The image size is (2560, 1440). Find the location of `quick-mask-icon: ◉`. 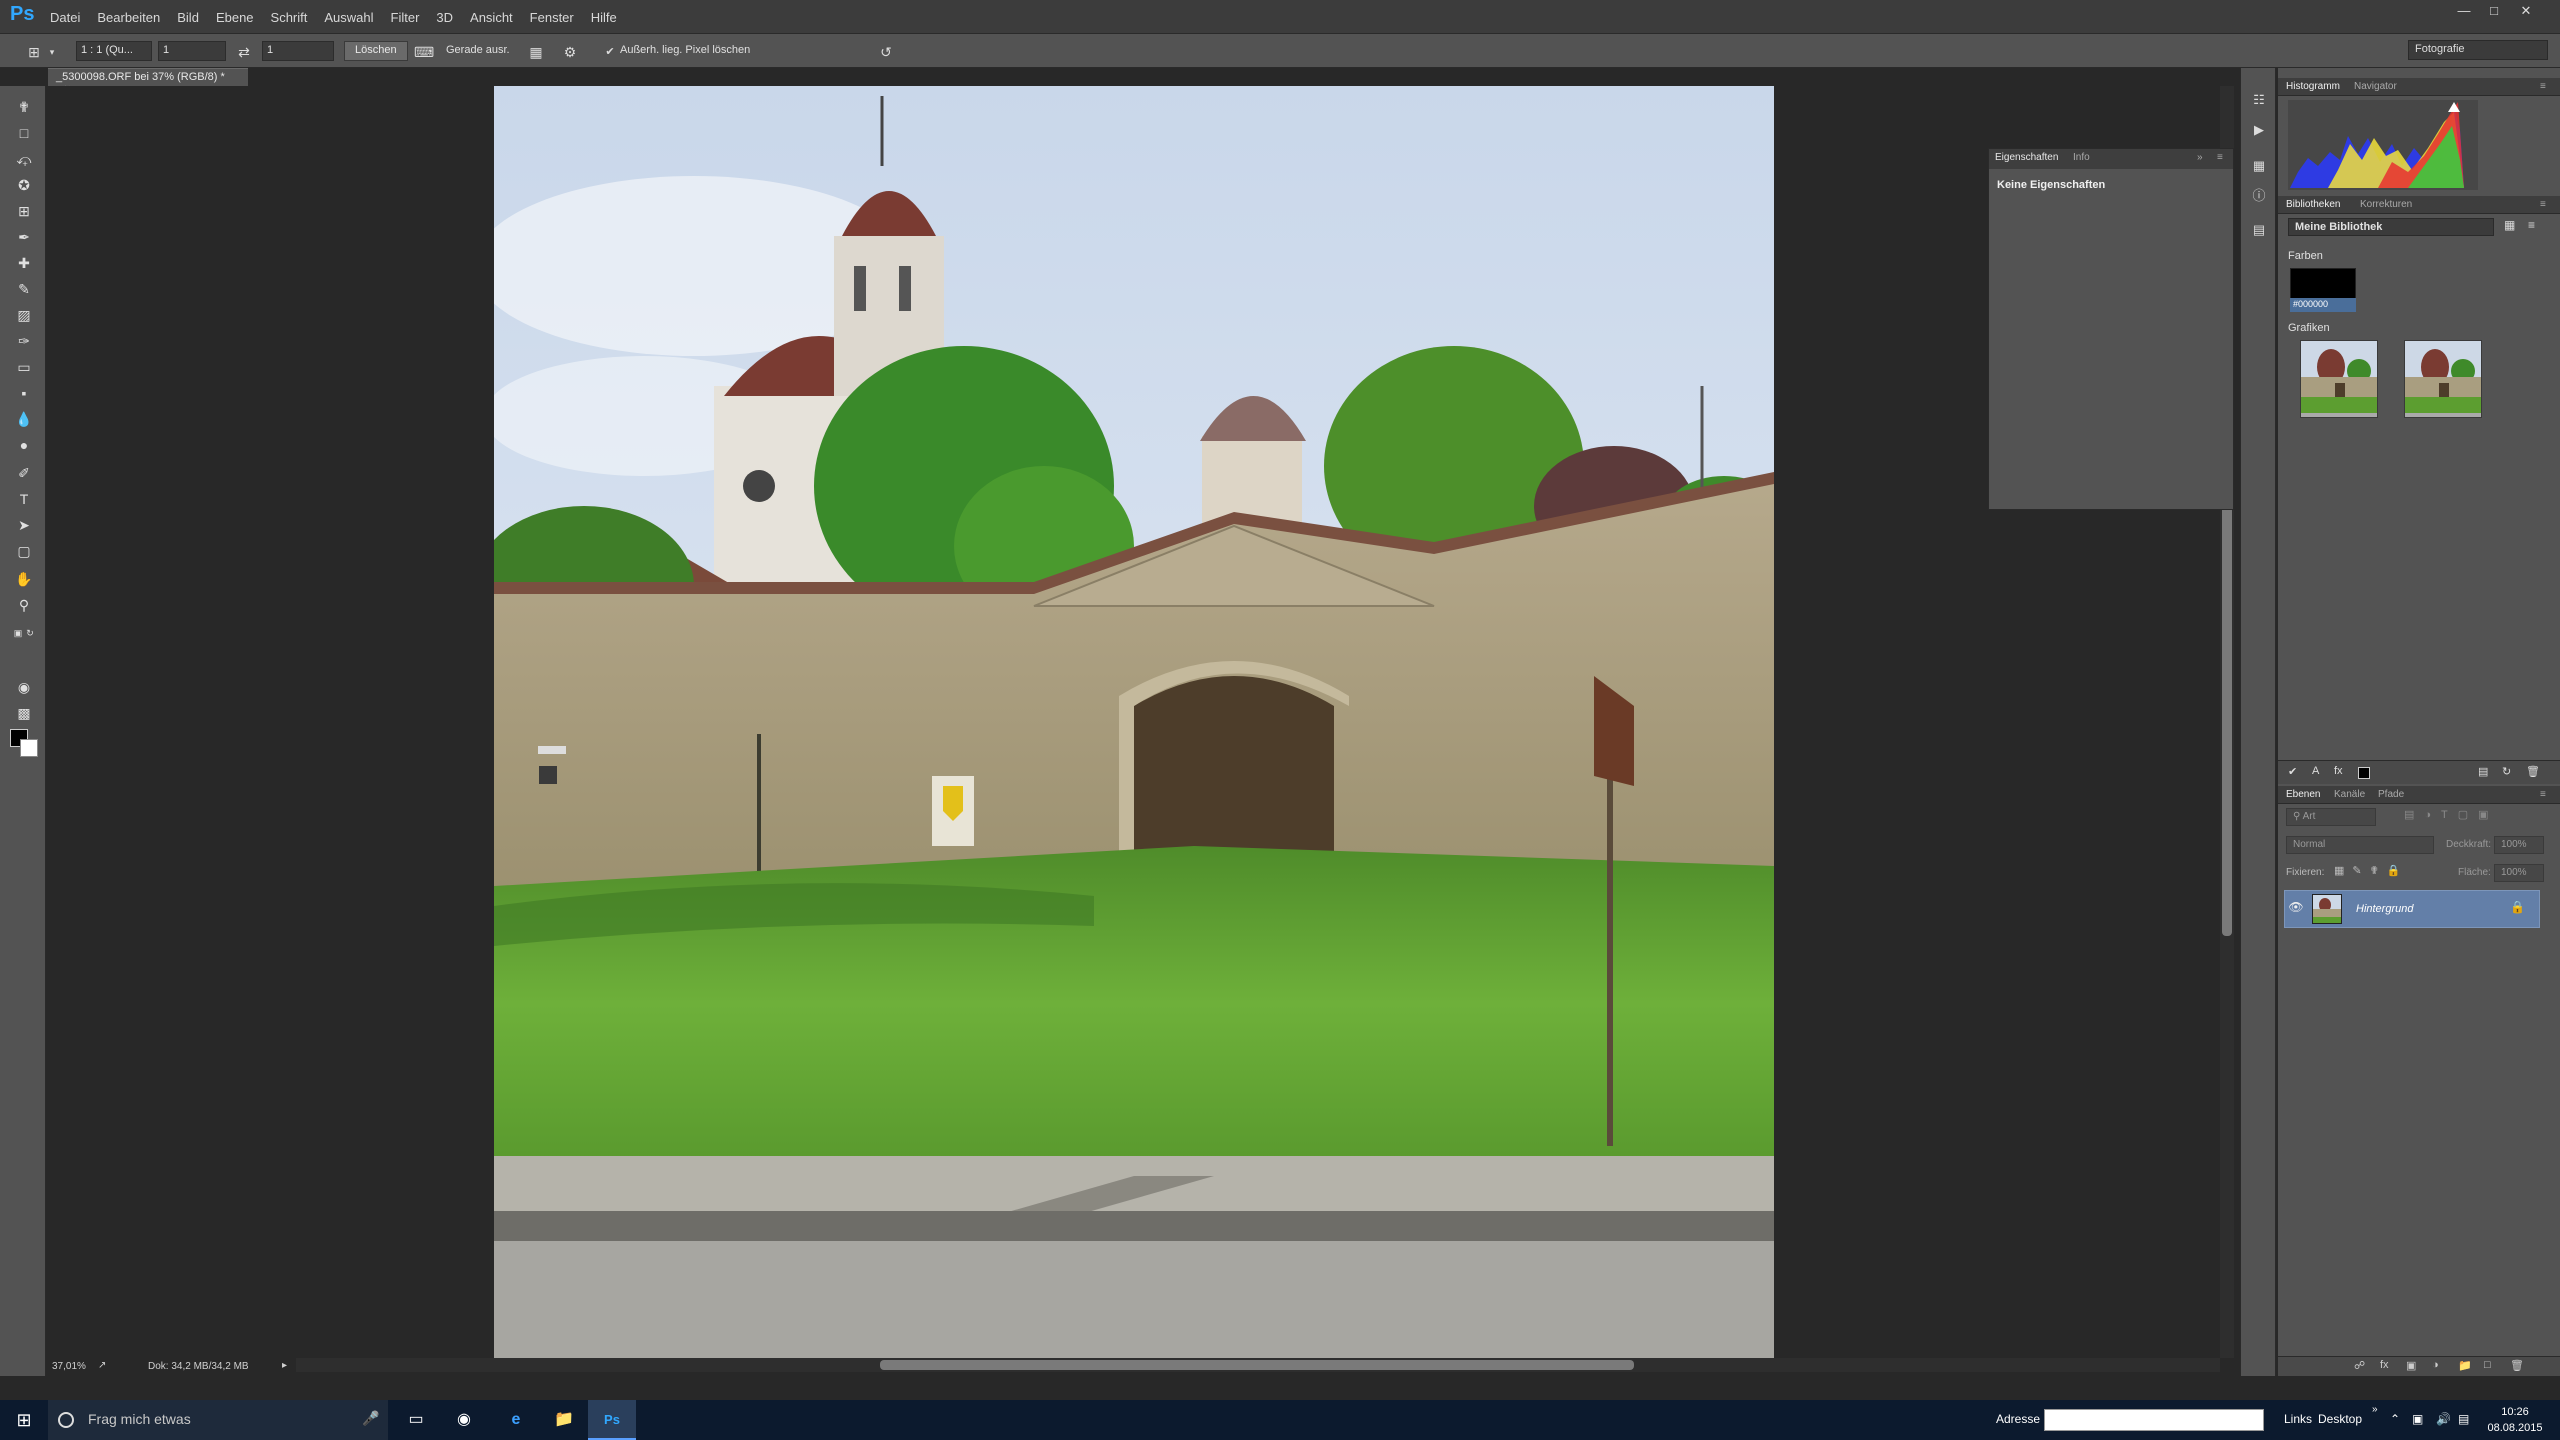

quick-mask-icon: ◉ is located at coordinates (24, 687).